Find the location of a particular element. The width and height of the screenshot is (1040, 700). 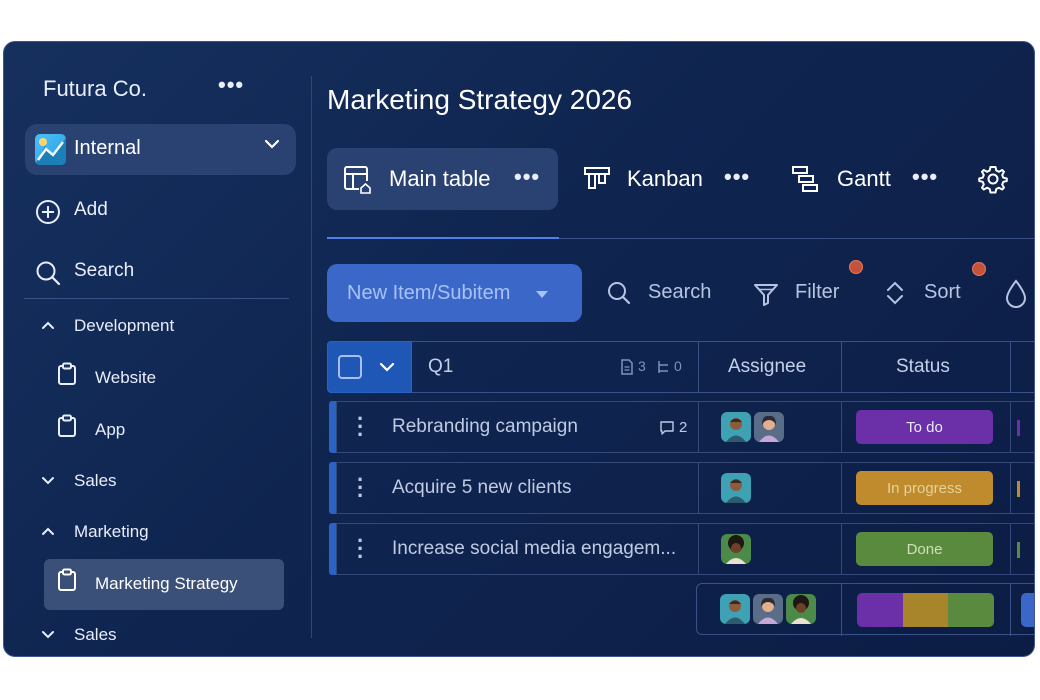

filter-badge is located at coordinates (856, 267).